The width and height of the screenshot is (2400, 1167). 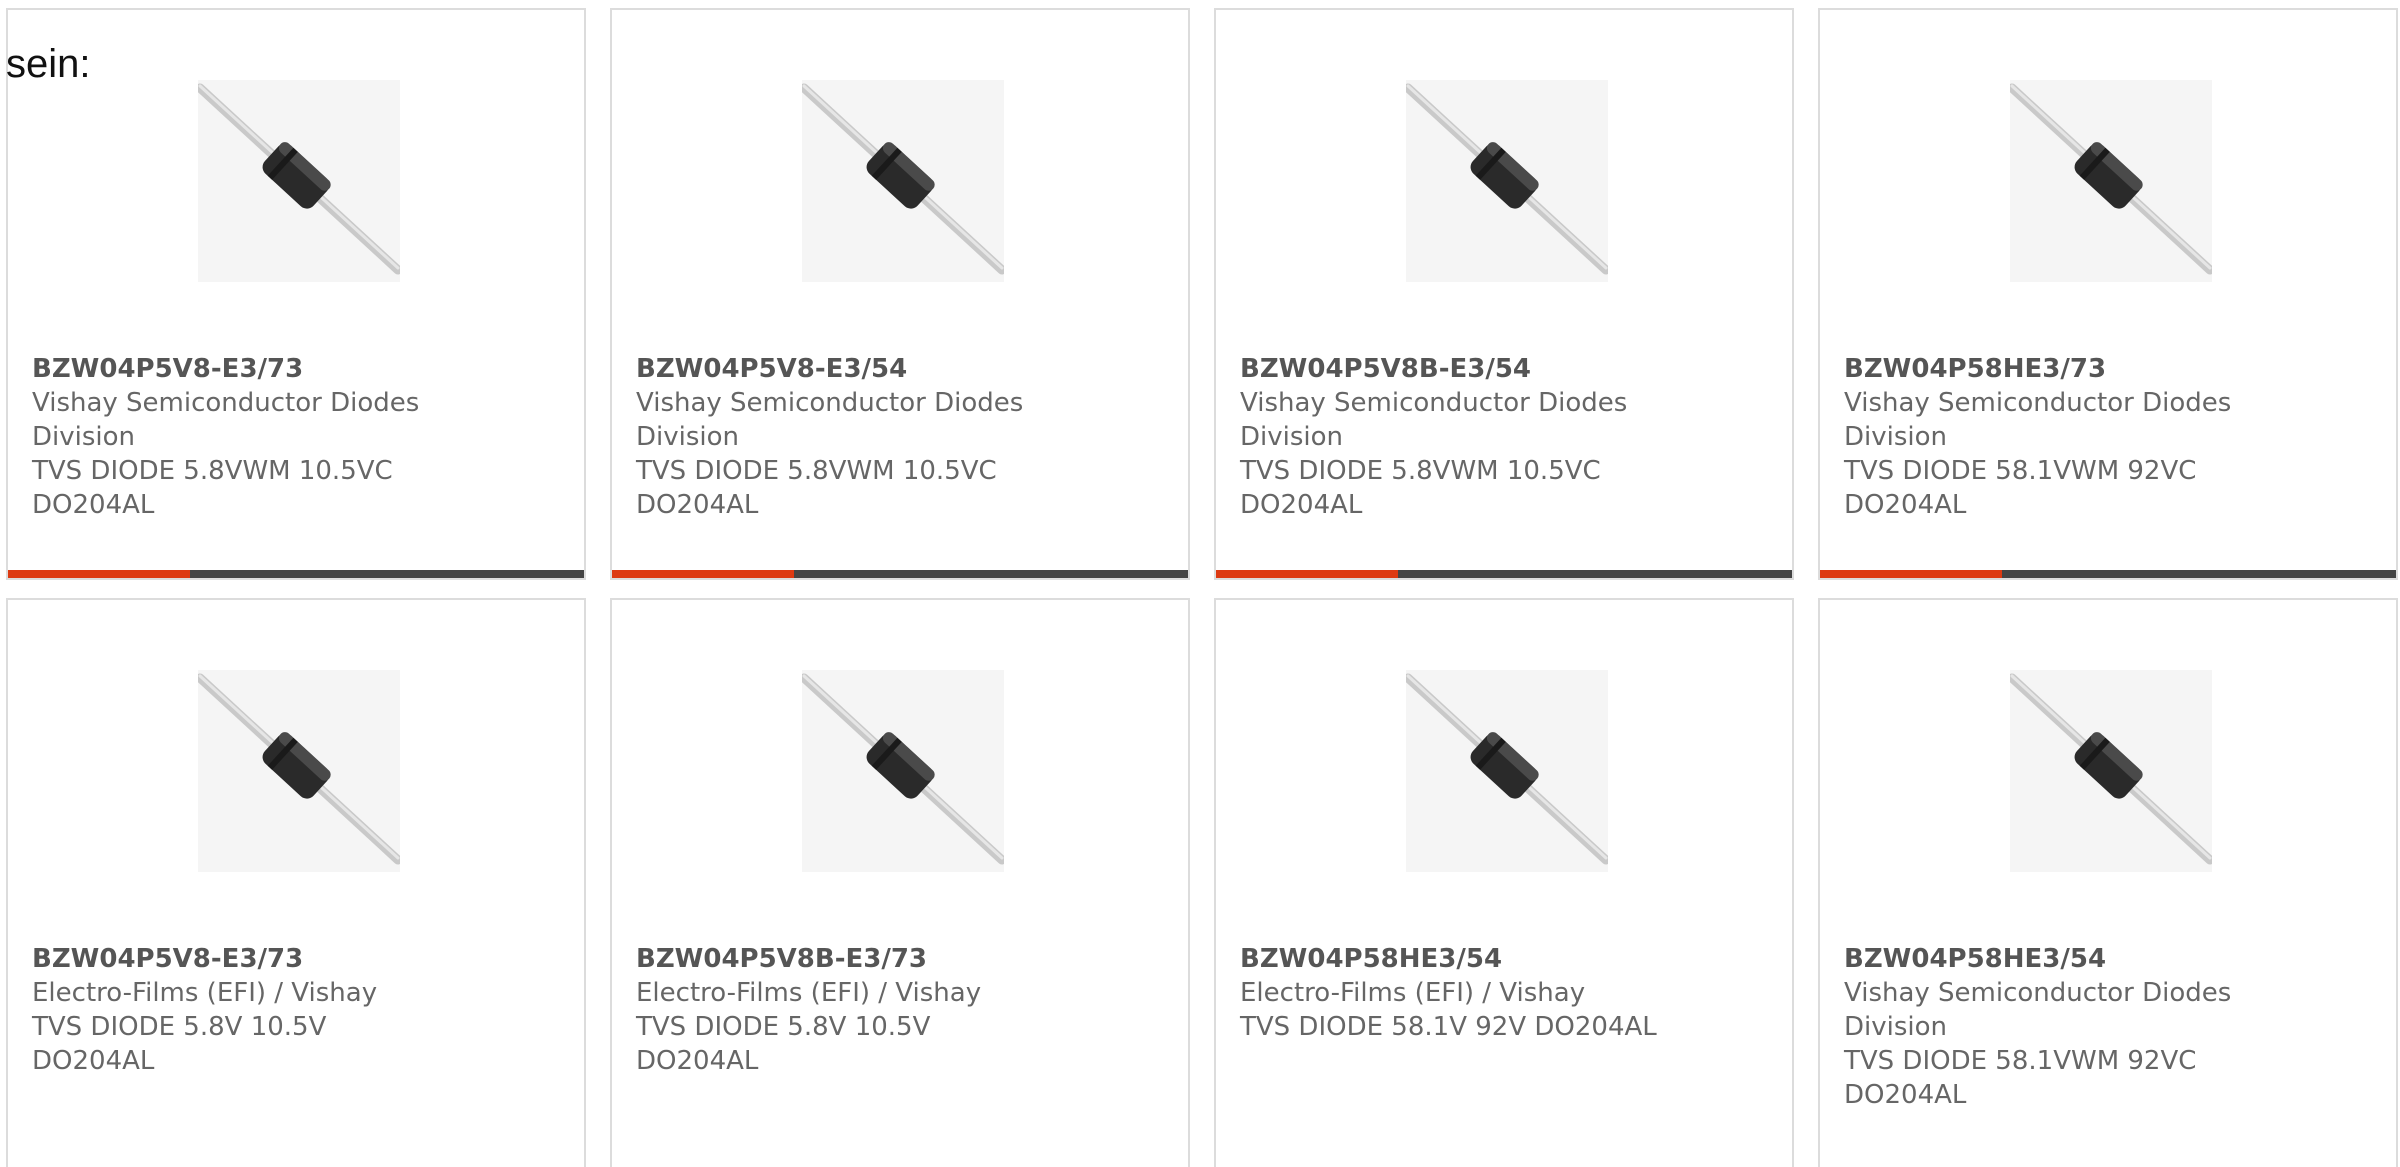 I want to click on description: TVS DIODE 58.1V 92V DO204AL, so click(x=1448, y=1027).